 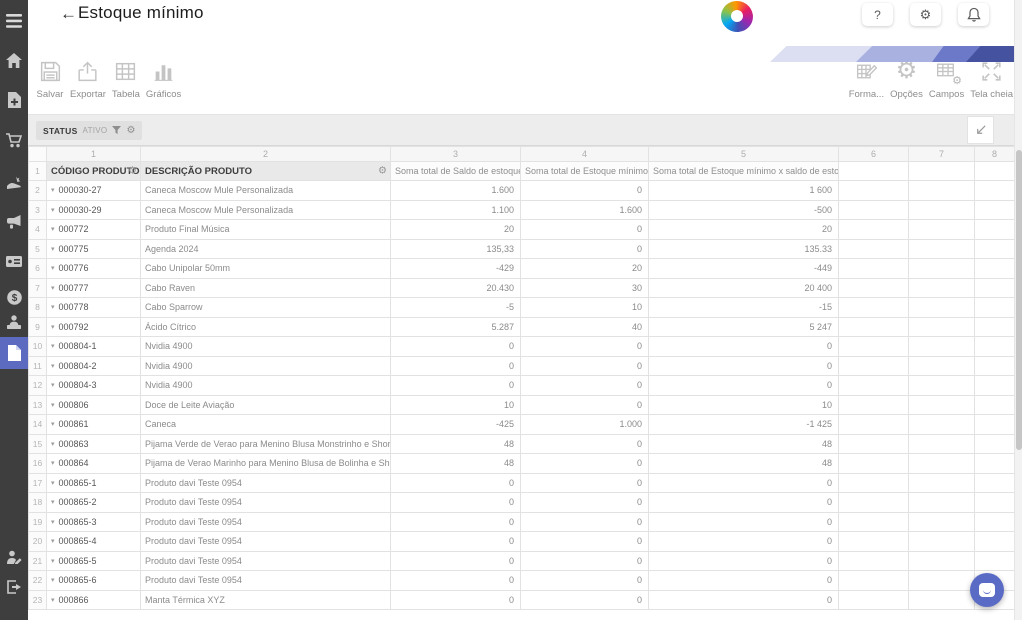 I want to click on save-button: Salvar, so click(x=50, y=78).